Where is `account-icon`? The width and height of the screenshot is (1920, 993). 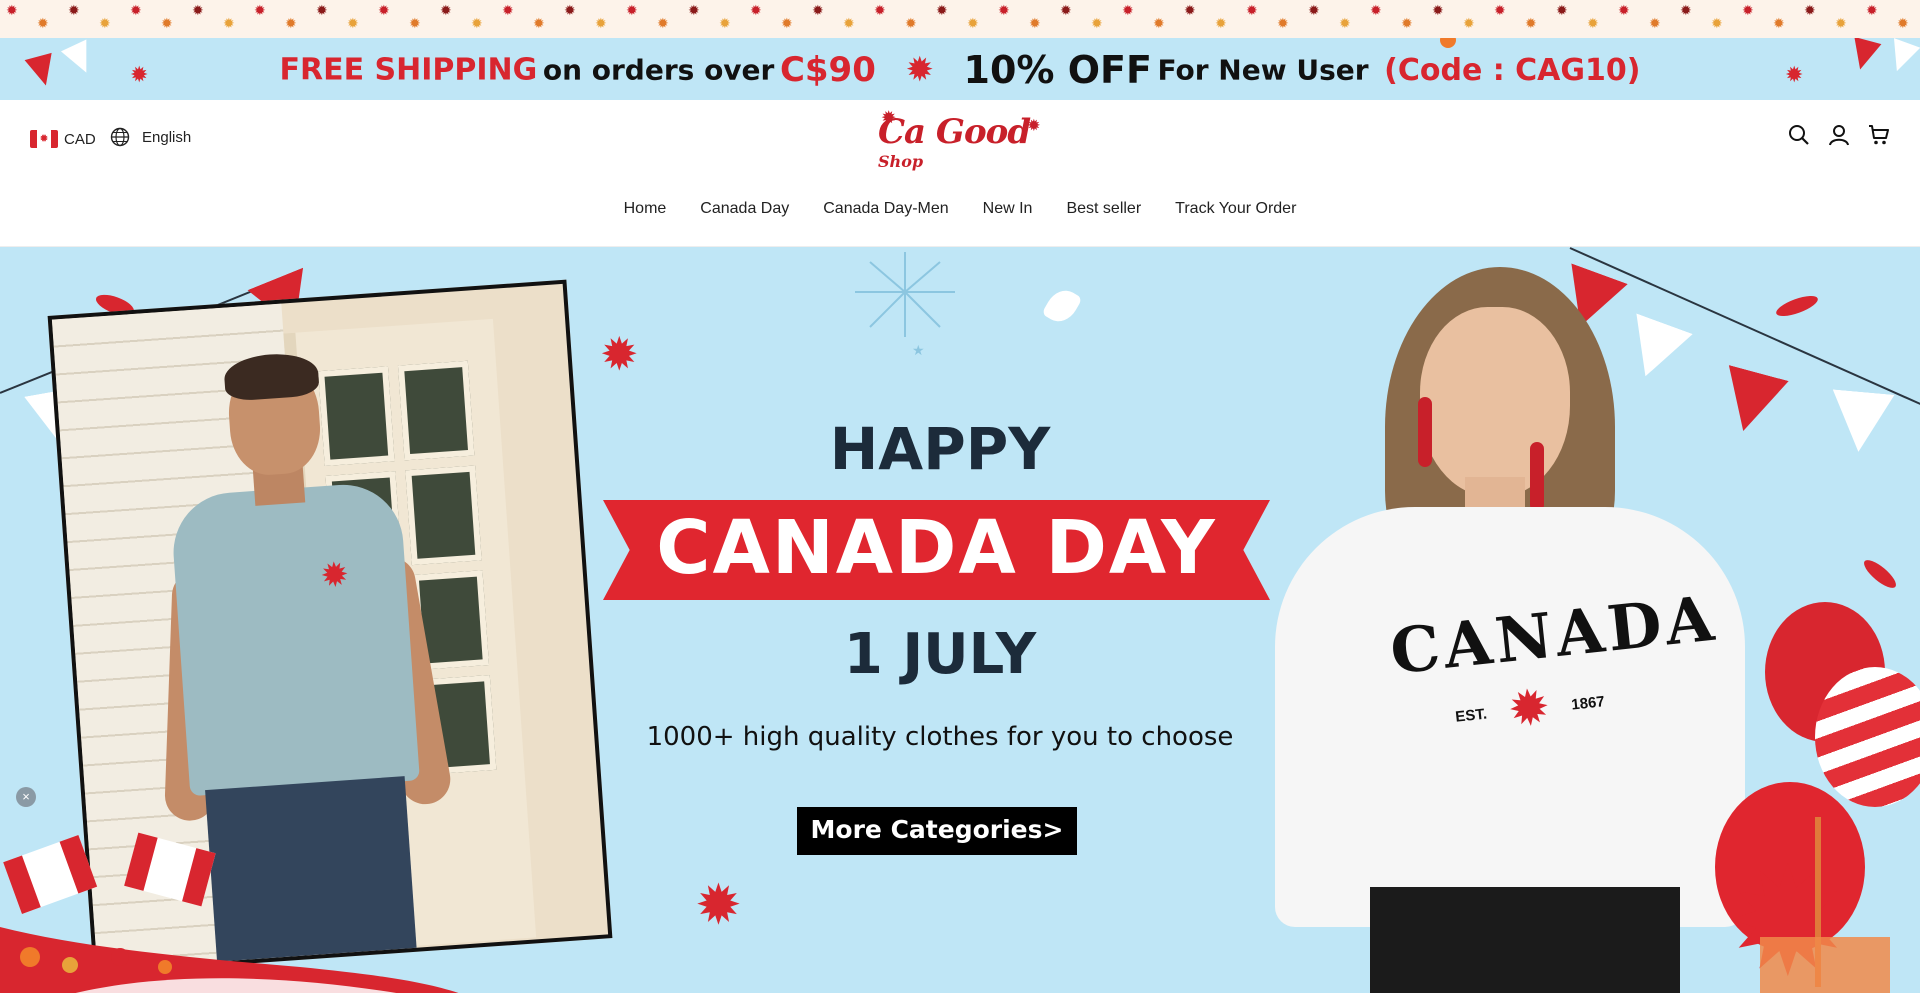 account-icon is located at coordinates (1839, 135).